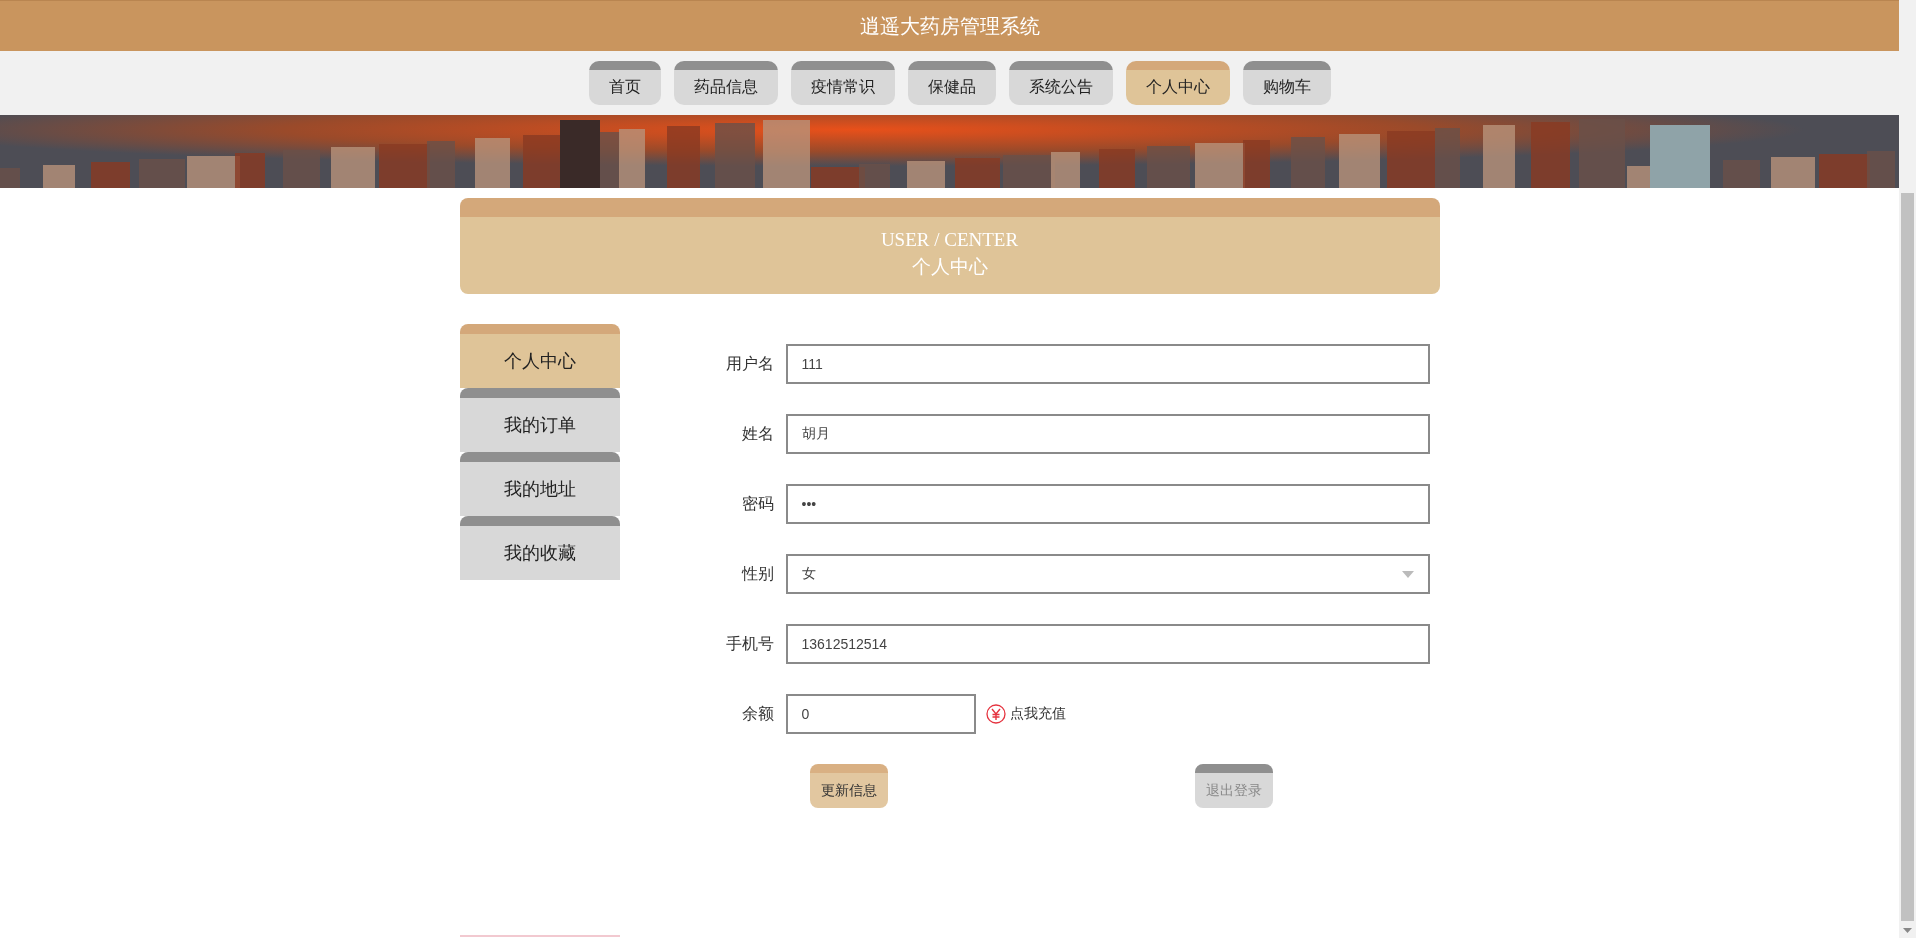 The width and height of the screenshot is (1916, 938). What do you see at coordinates (757, 713) in the screenshot?
I see `field-label: 余额` at bounding box center [757, 713].